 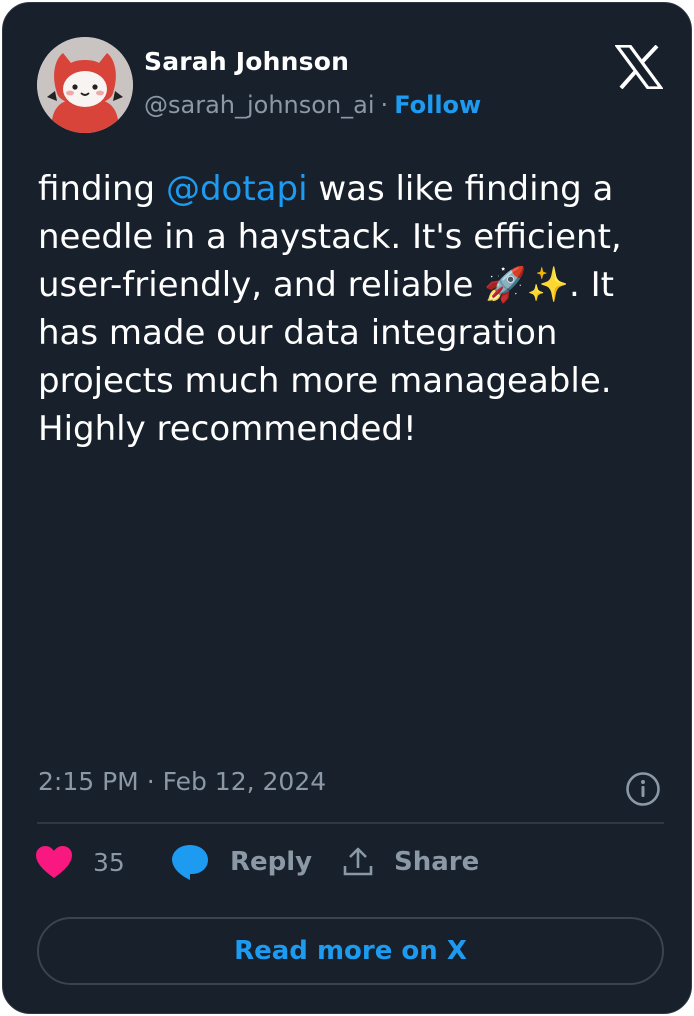 What do you see at coordinates (244, 781) in the screenshot?
I see `tweet-date: Feb 12, 2024` at bounding box center [244, 781].